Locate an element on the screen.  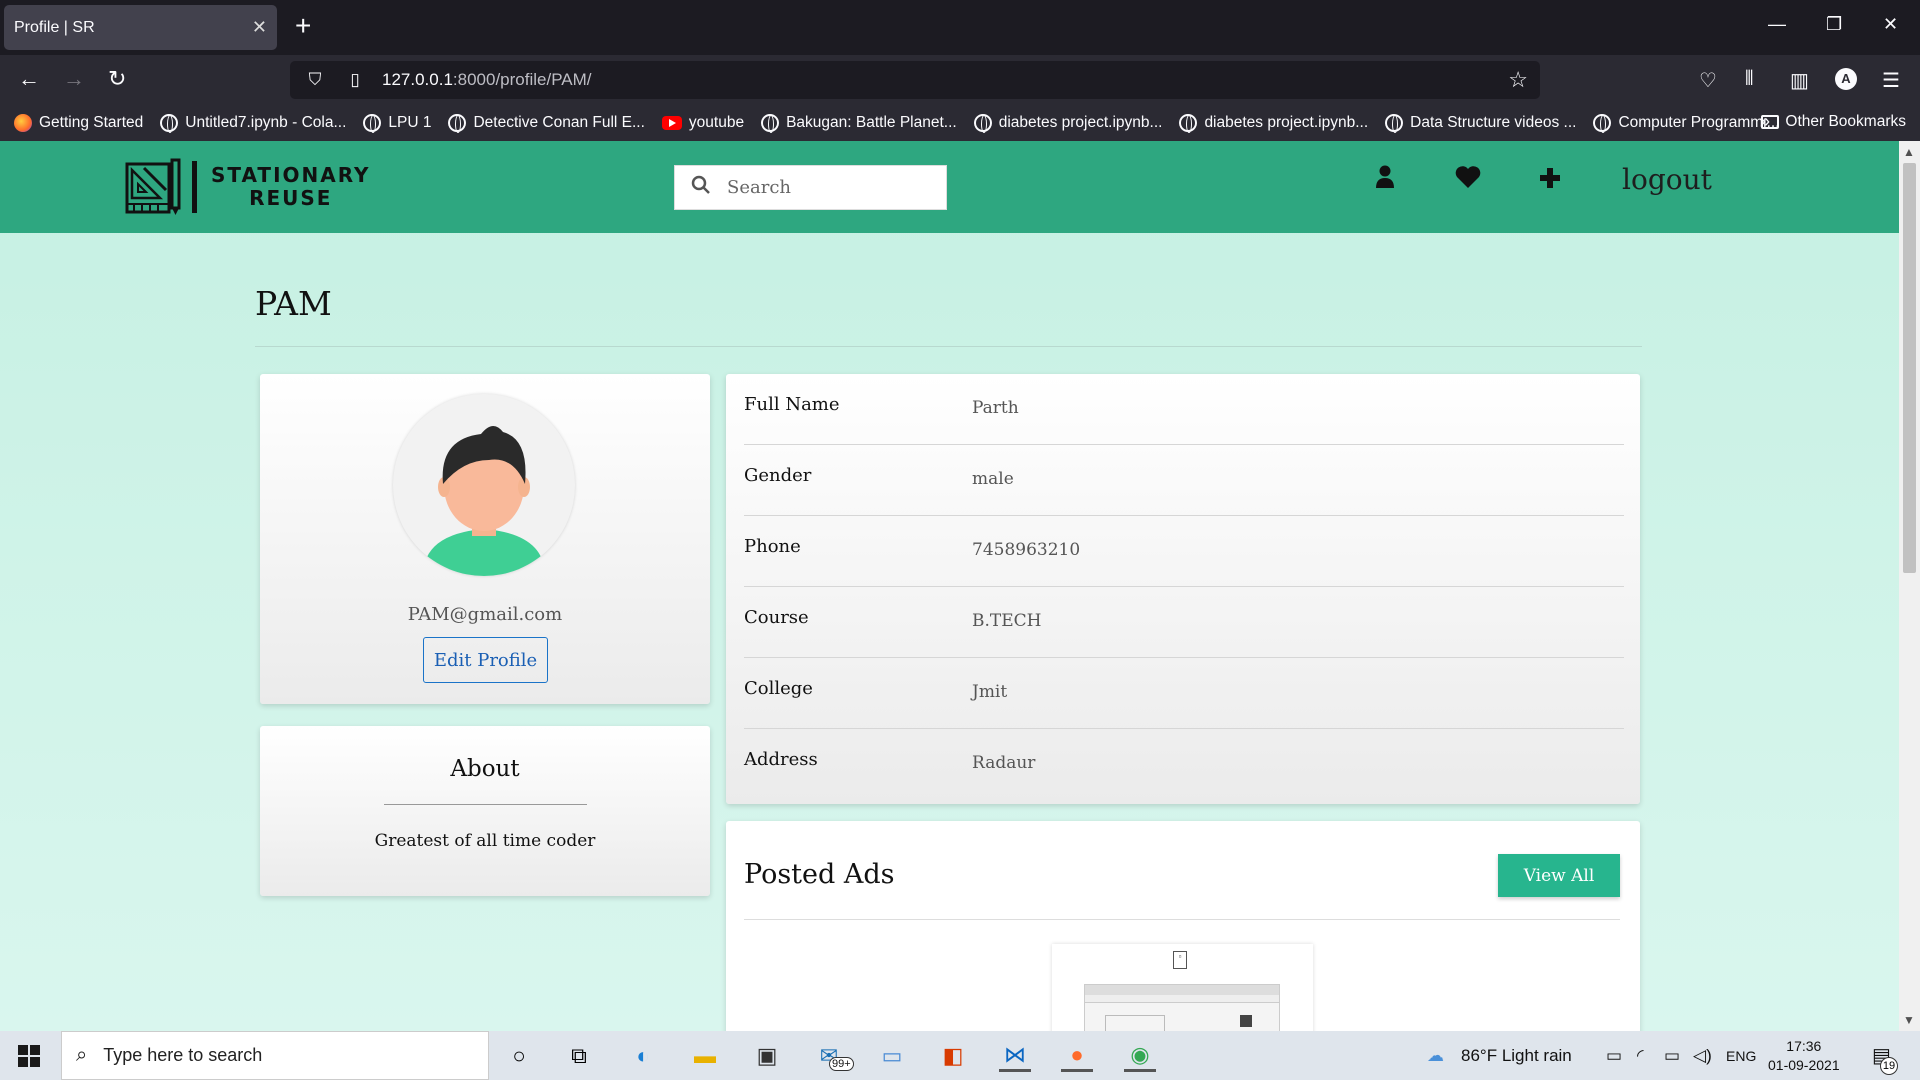
office-icon: ◧ is located at coordinates (953, 1056).